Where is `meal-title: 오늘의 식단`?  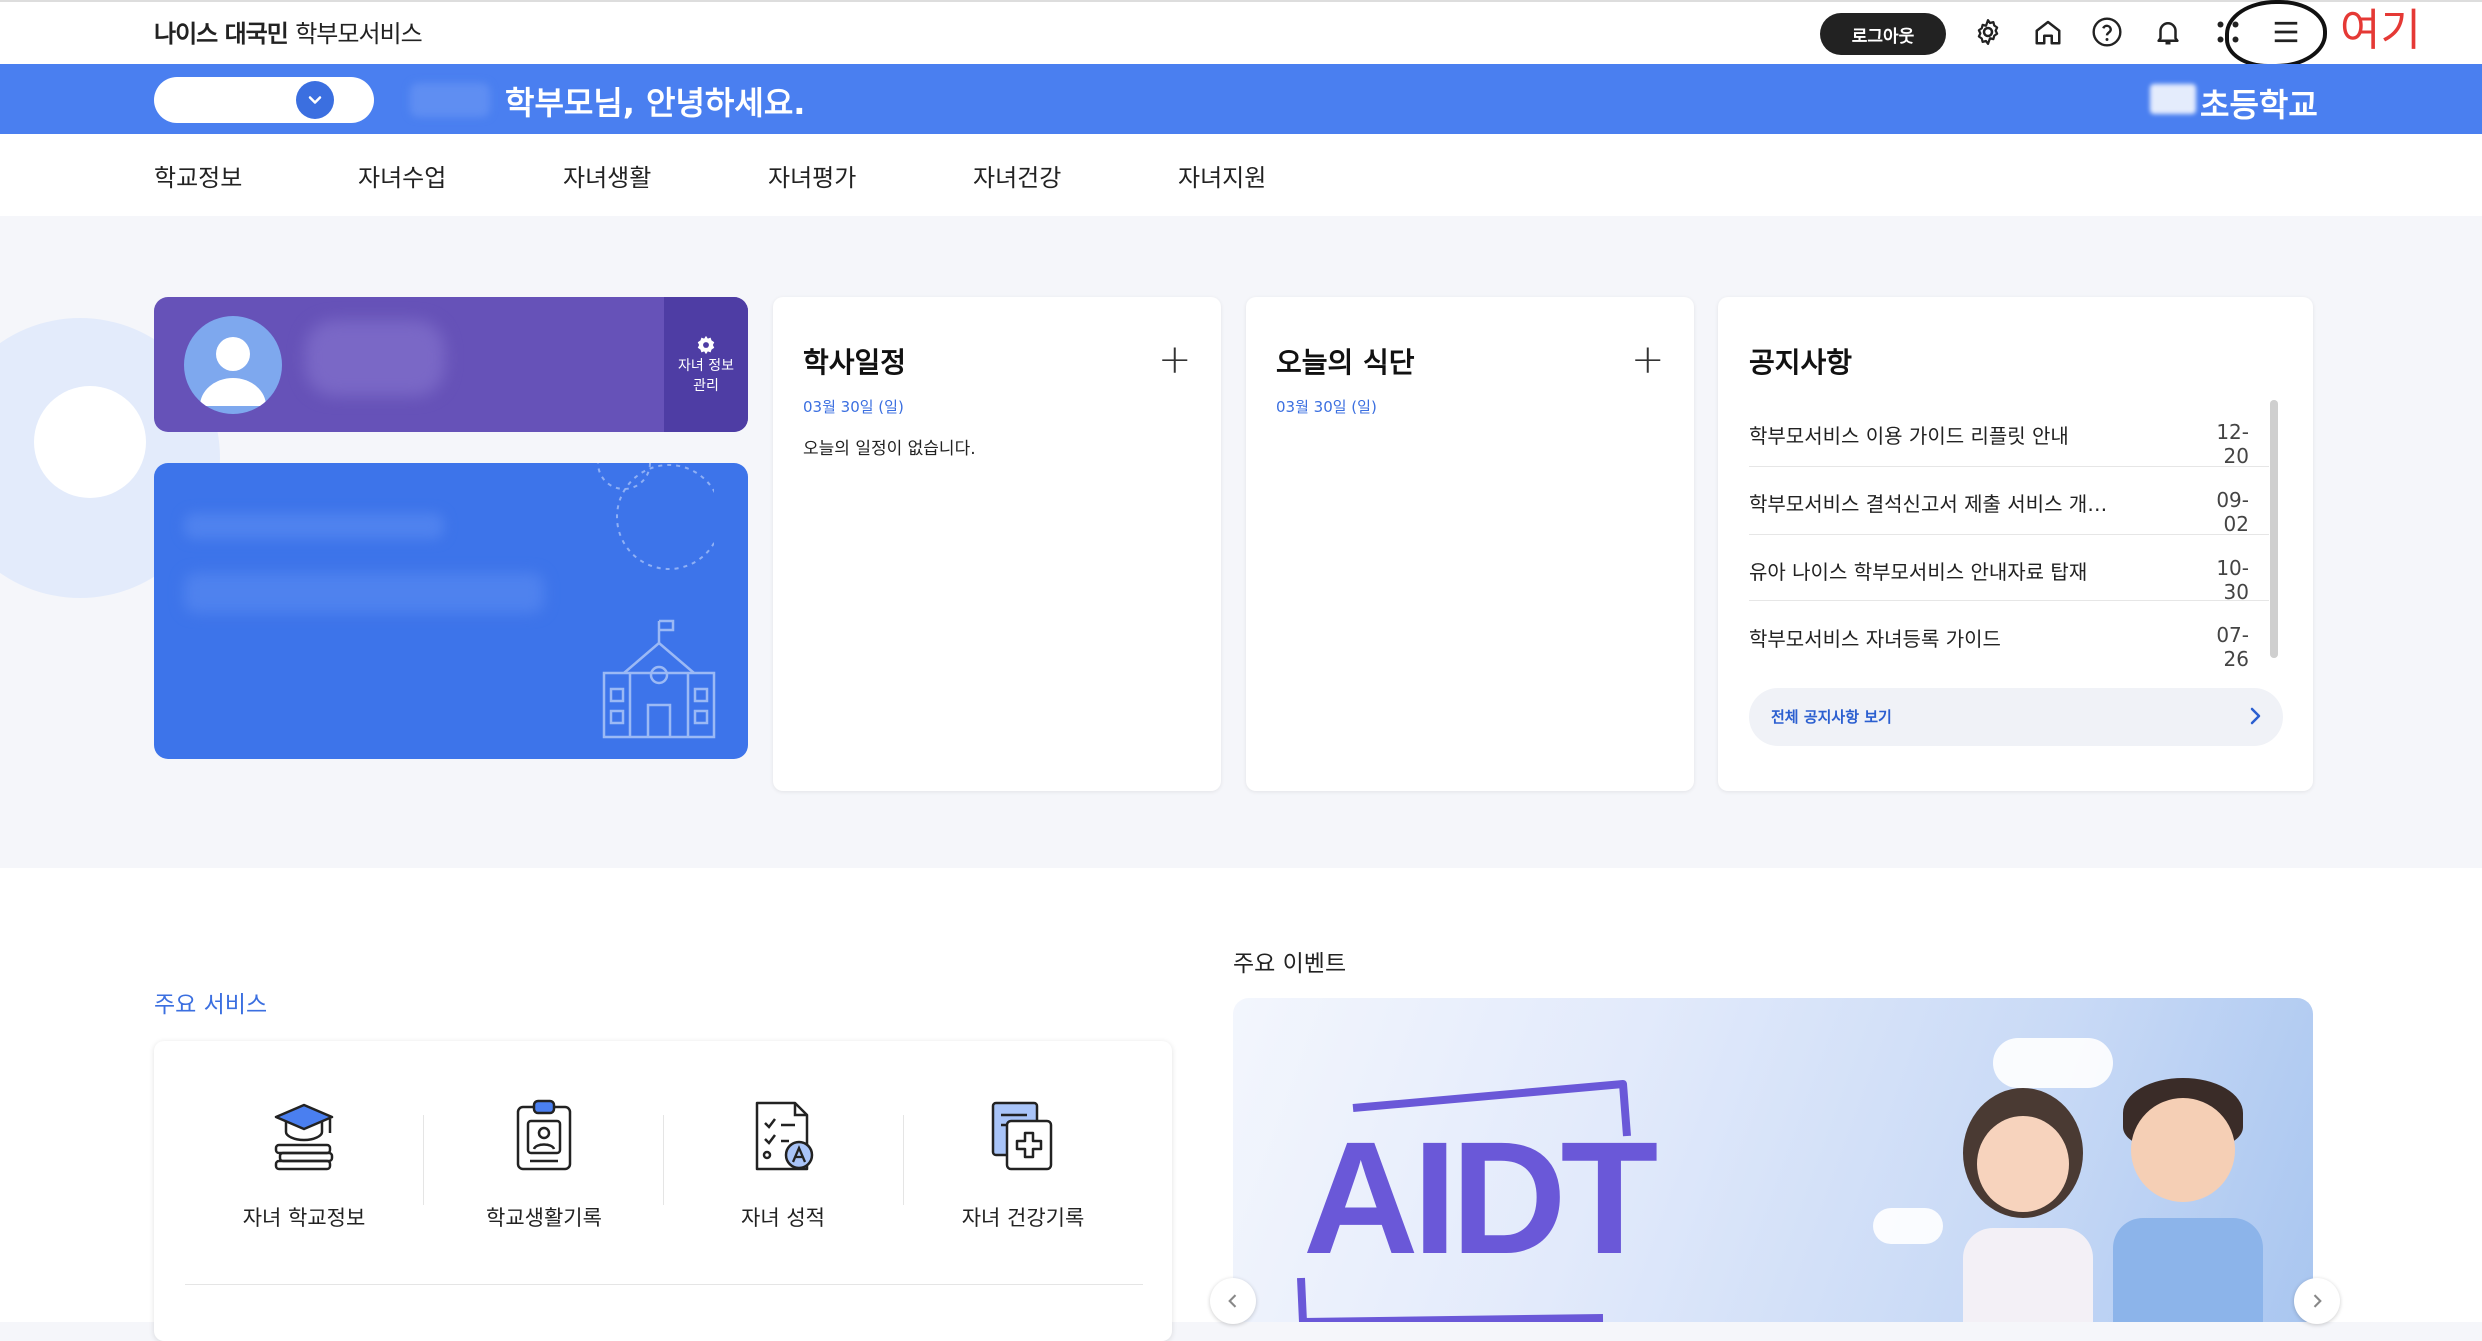 meal-title: 오늘의 식단 is located at coordinates (1345, 362).